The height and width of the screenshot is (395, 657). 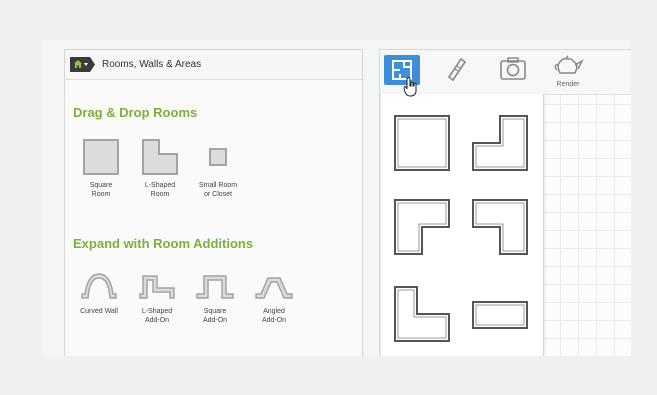 I want to click on render-label: Render, so click(x=568, y=84).